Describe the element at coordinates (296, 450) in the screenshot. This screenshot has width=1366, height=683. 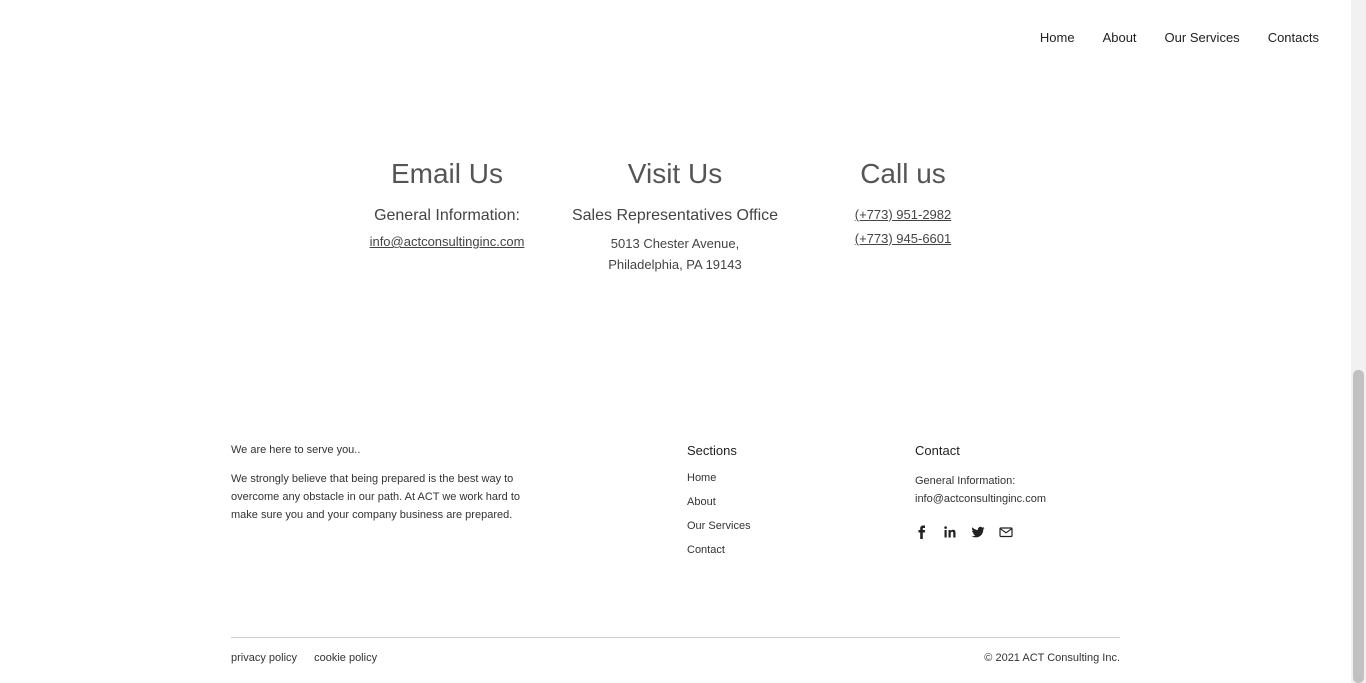
I see `footer-tagline: We are here to serve you..` at that location.